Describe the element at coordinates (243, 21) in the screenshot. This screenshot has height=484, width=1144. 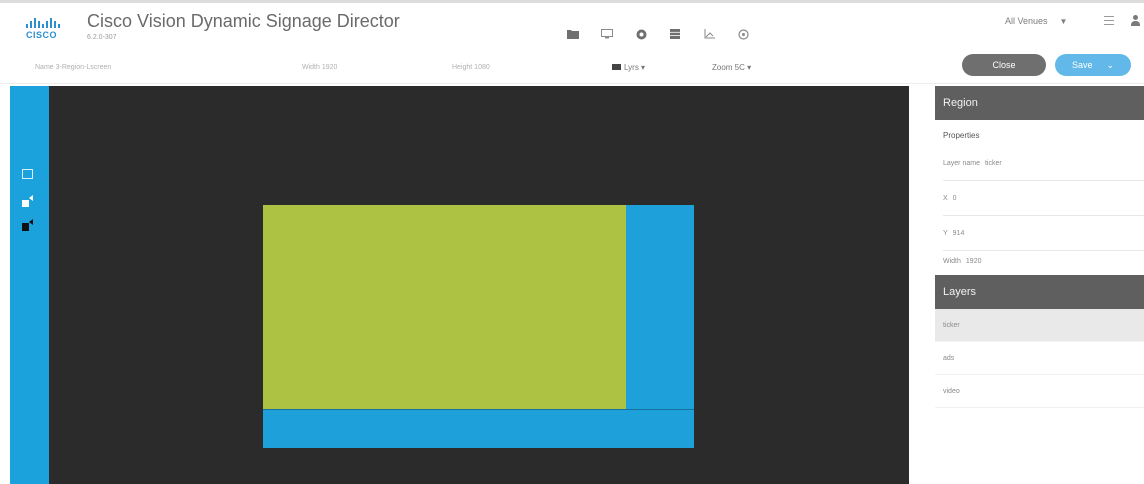
I see `app-title: Cisco Vision Dynamic Signage Director` at that location.